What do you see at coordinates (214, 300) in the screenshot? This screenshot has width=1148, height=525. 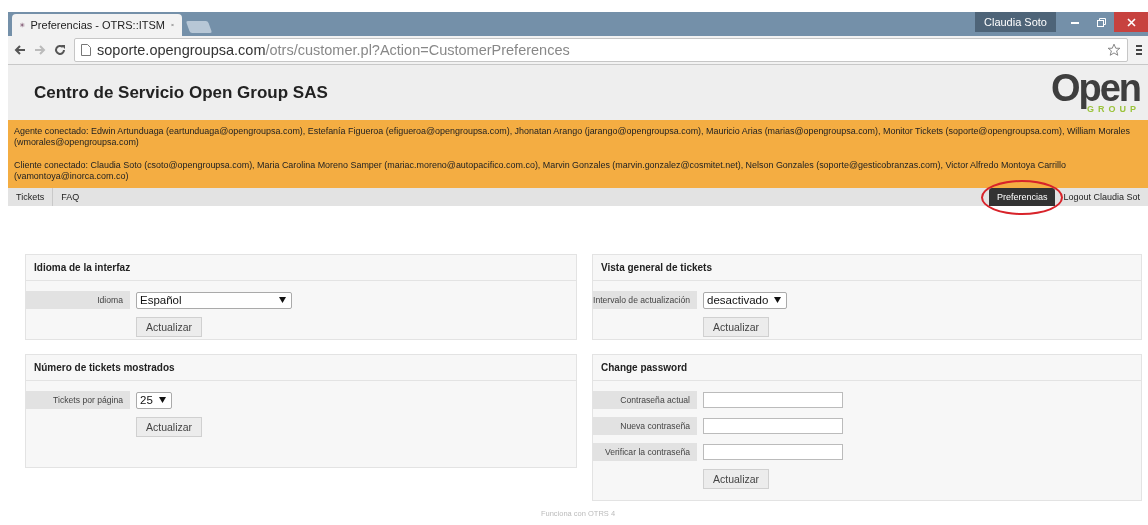 I see `dropdown: Español` at bounding box center [214, 300].